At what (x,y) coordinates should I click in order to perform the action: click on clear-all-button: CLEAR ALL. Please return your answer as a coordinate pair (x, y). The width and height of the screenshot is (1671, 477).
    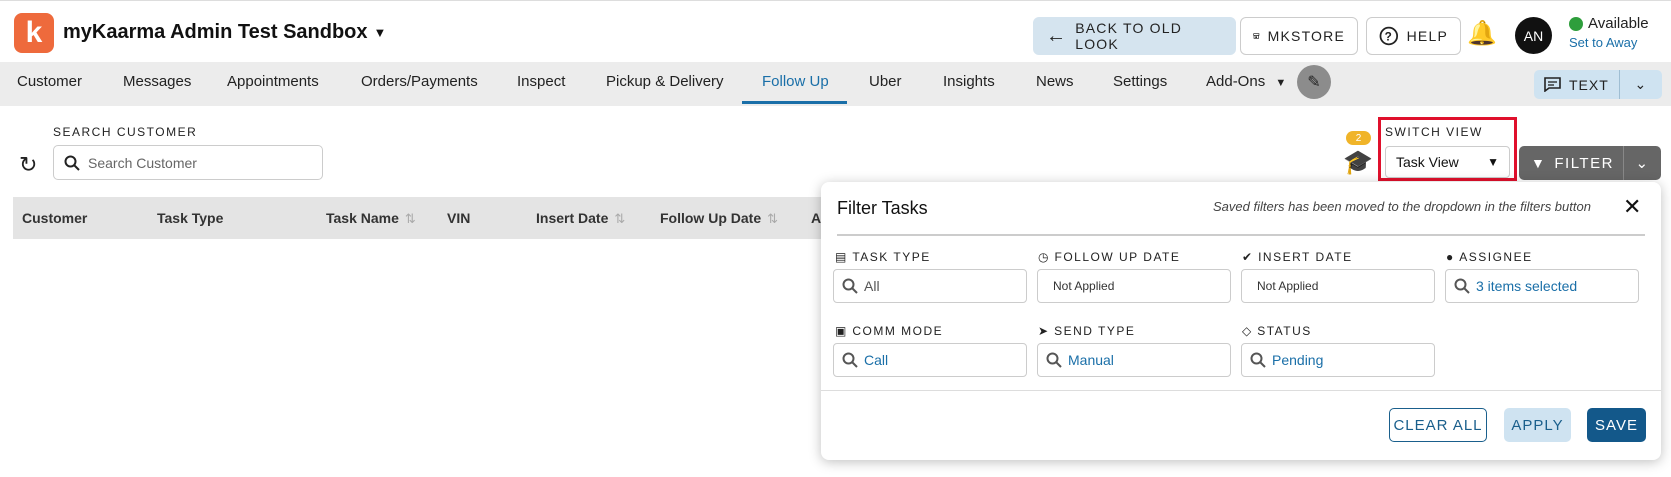
    Looking at the image, I should click on (1438, 425).